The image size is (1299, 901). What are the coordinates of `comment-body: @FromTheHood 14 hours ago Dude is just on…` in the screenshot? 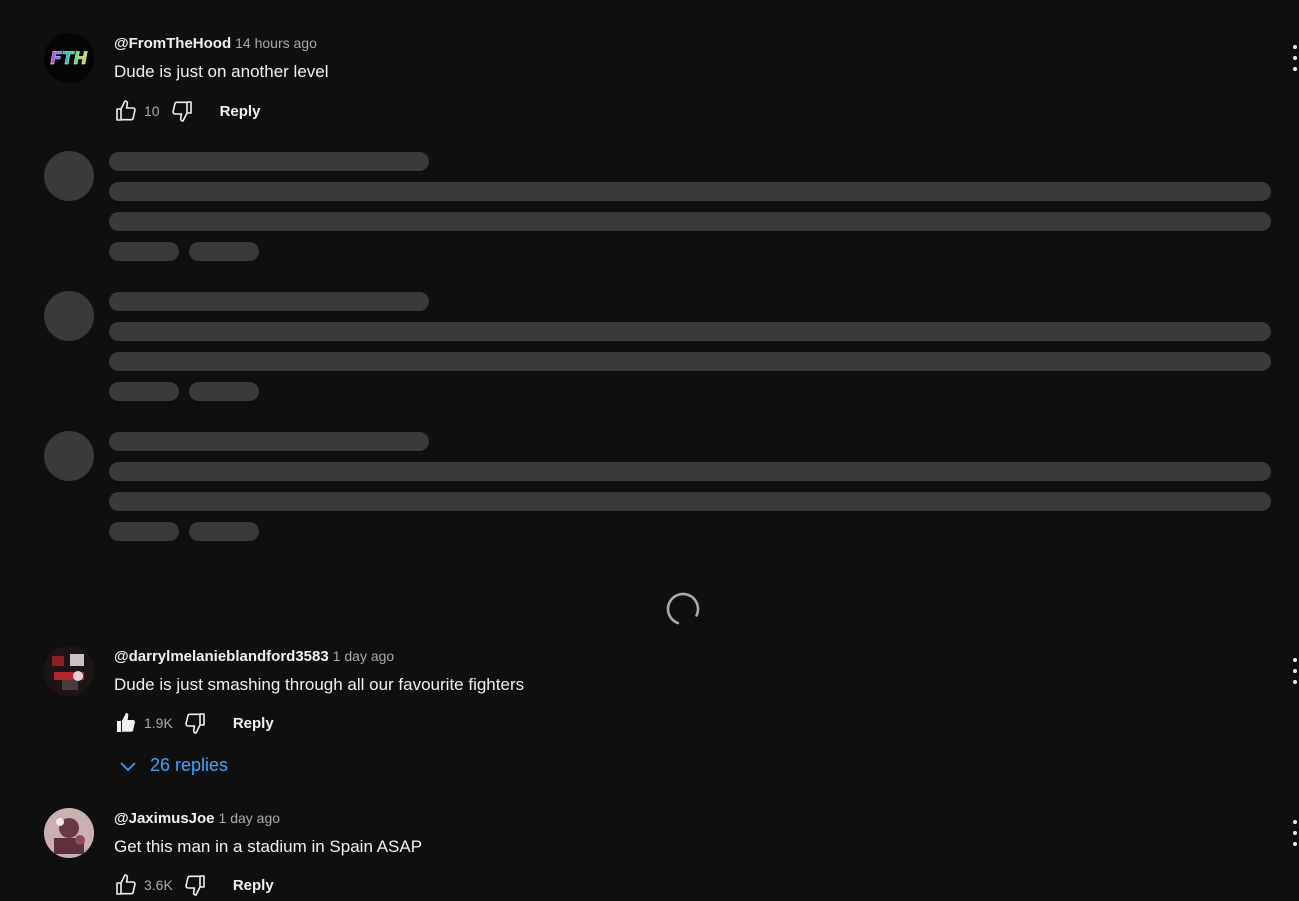 It's located at (706, 77).